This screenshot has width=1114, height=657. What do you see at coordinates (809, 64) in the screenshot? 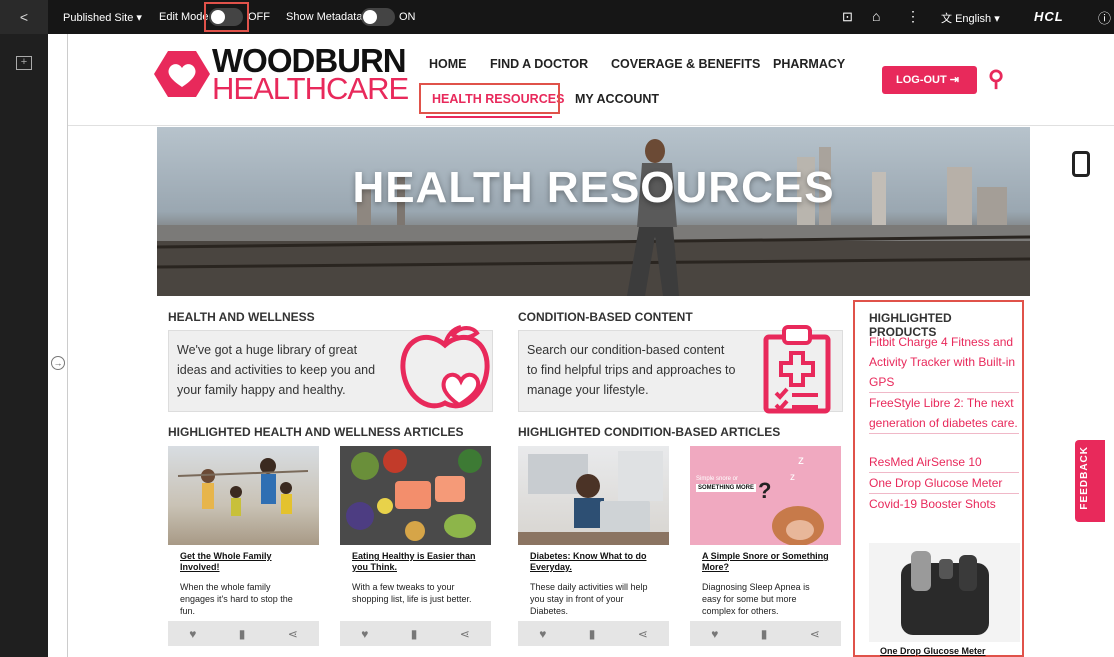
I see `nav-pharmacy: PHARMACY` at bounding box center [809, 64].